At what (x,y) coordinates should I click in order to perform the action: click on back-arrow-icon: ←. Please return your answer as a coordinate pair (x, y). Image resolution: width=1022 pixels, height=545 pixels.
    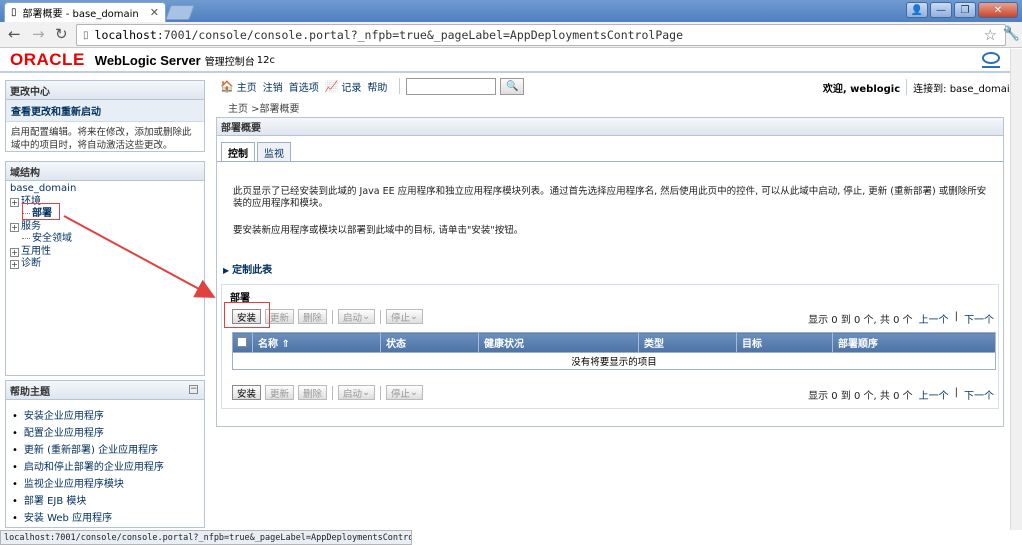
    Looking at the image, I should click on (14, 34).